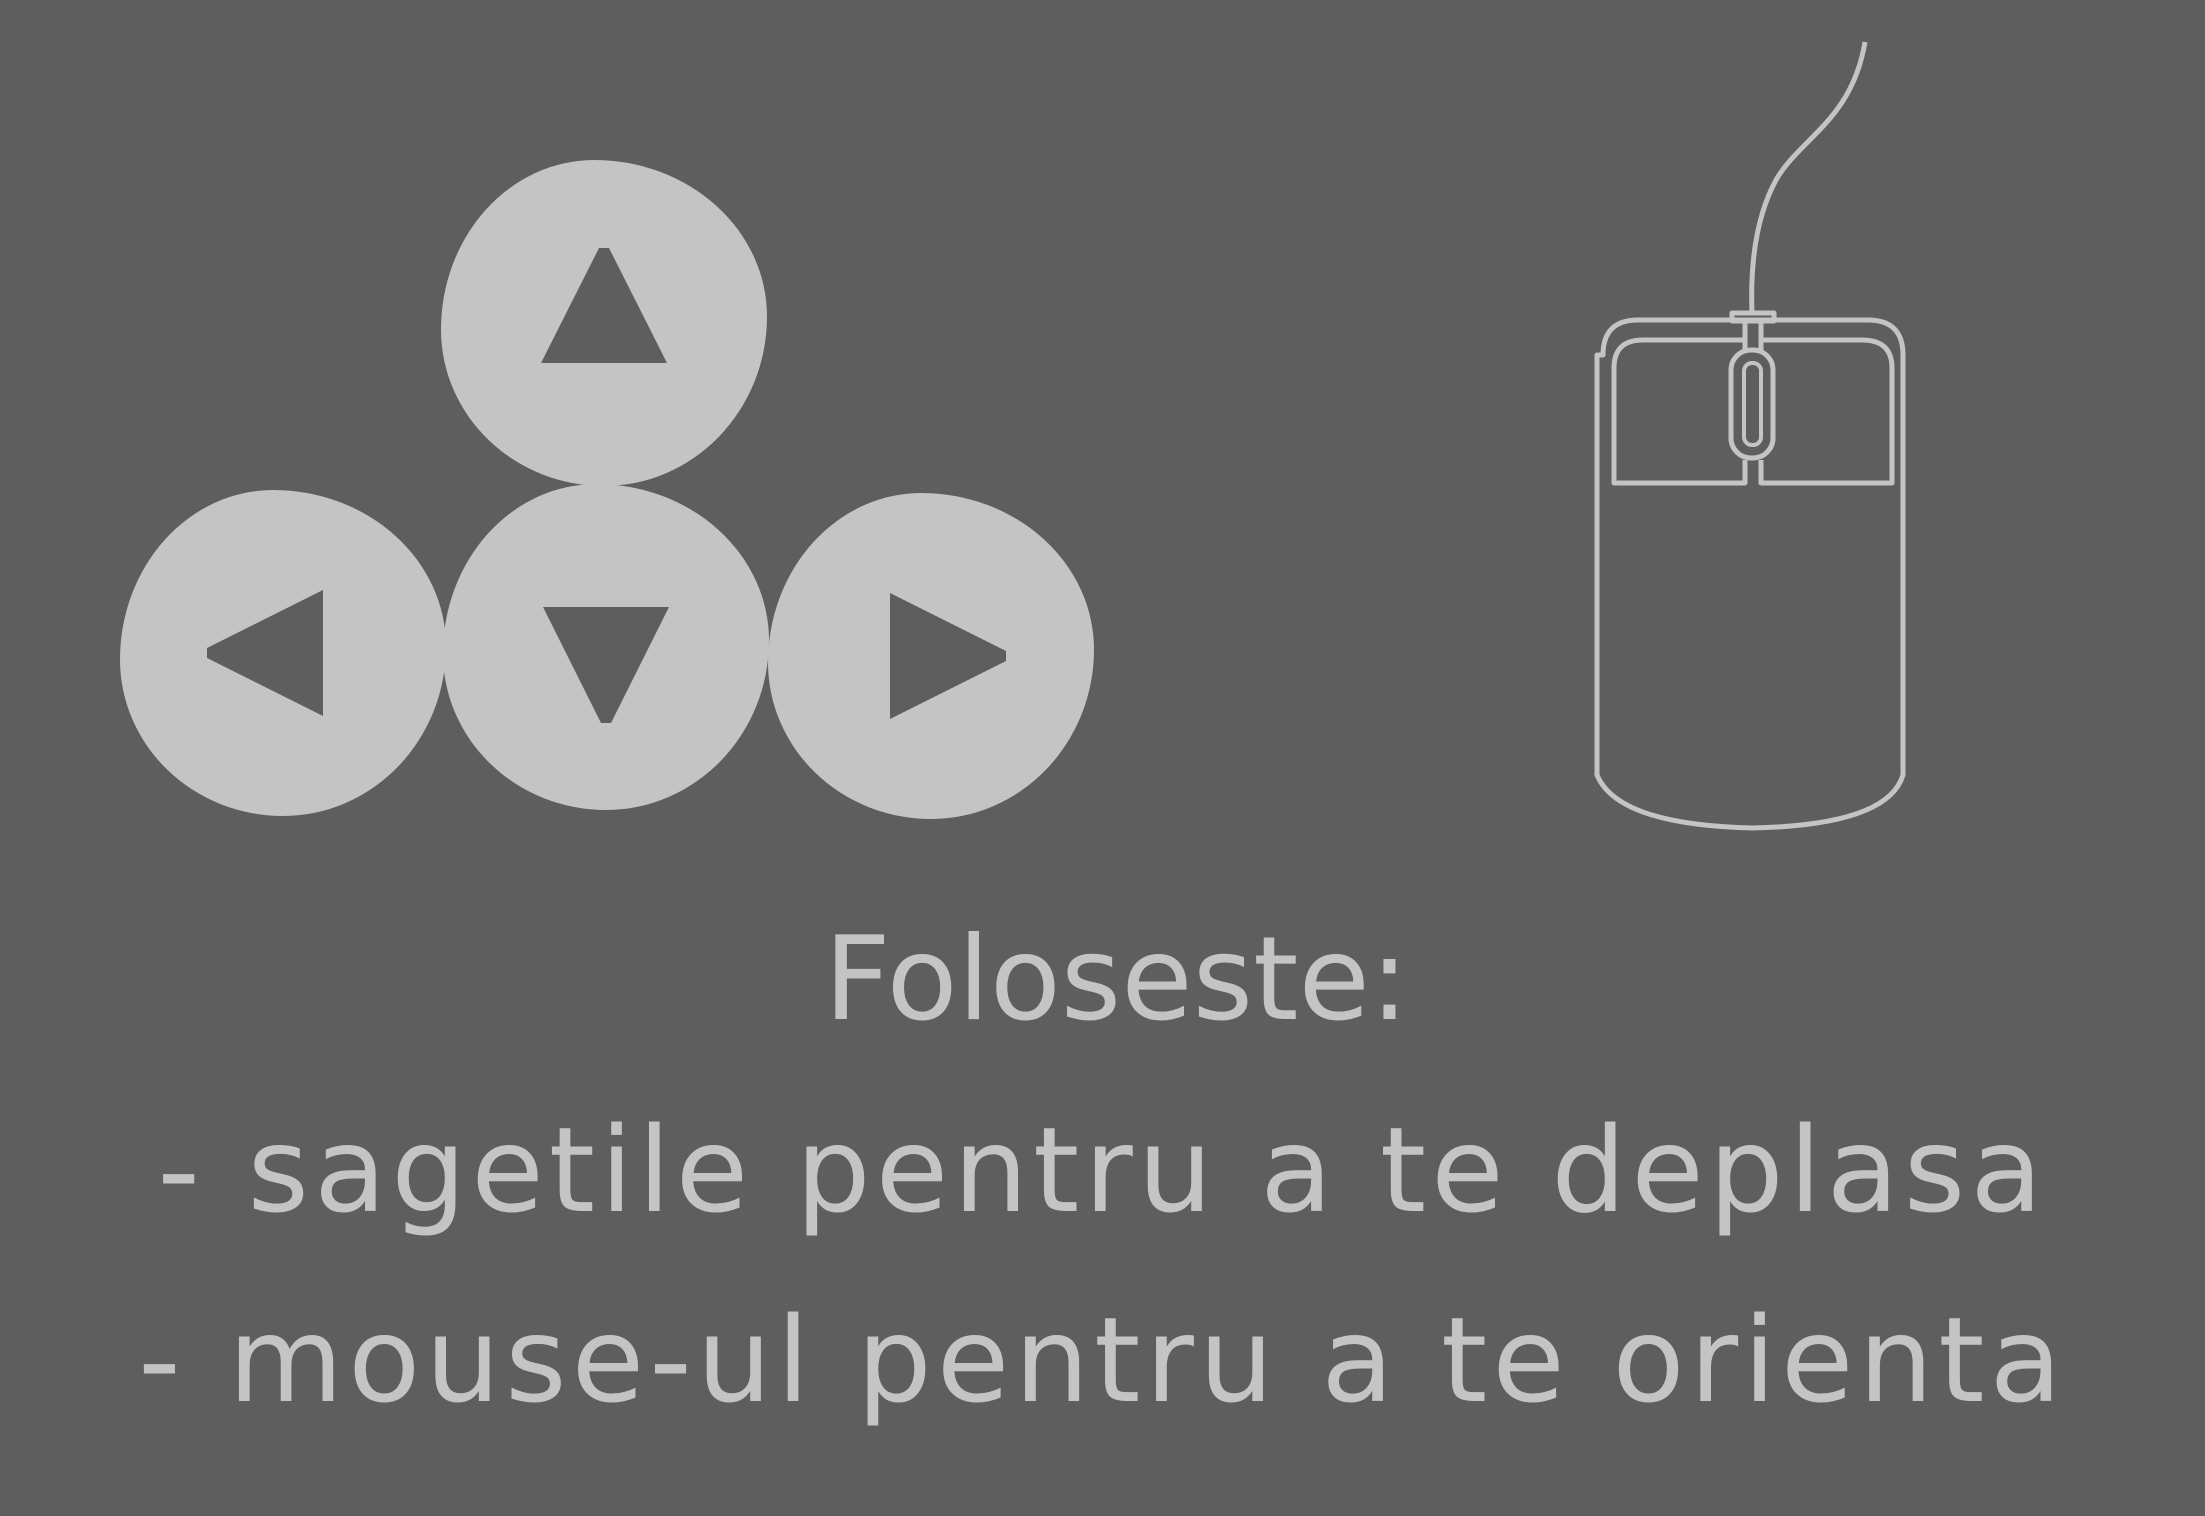 The image size is (2205, 1516). What do you see at coordinates (604, 305) in the screenshot?
I see `arrow-up-icon` at bounding box center [604, 305].